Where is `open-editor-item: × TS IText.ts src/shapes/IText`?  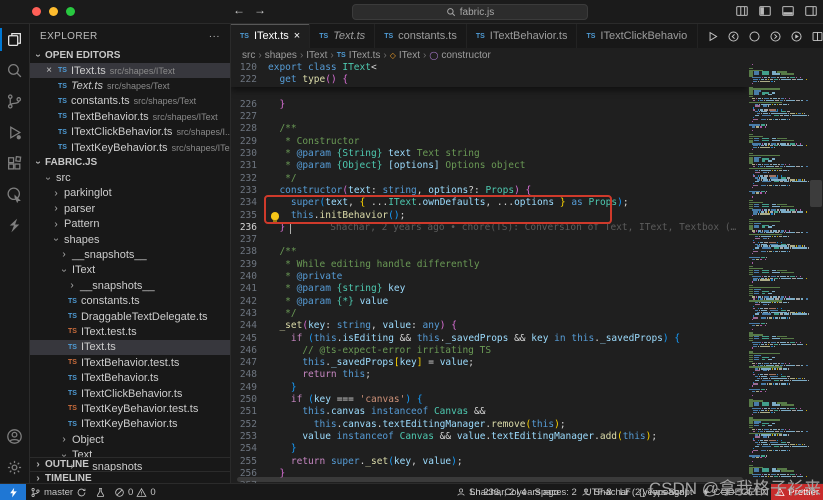
open-editor-item: × TS IText.ts src/shapes/IText is located at coordinates (130, 71).